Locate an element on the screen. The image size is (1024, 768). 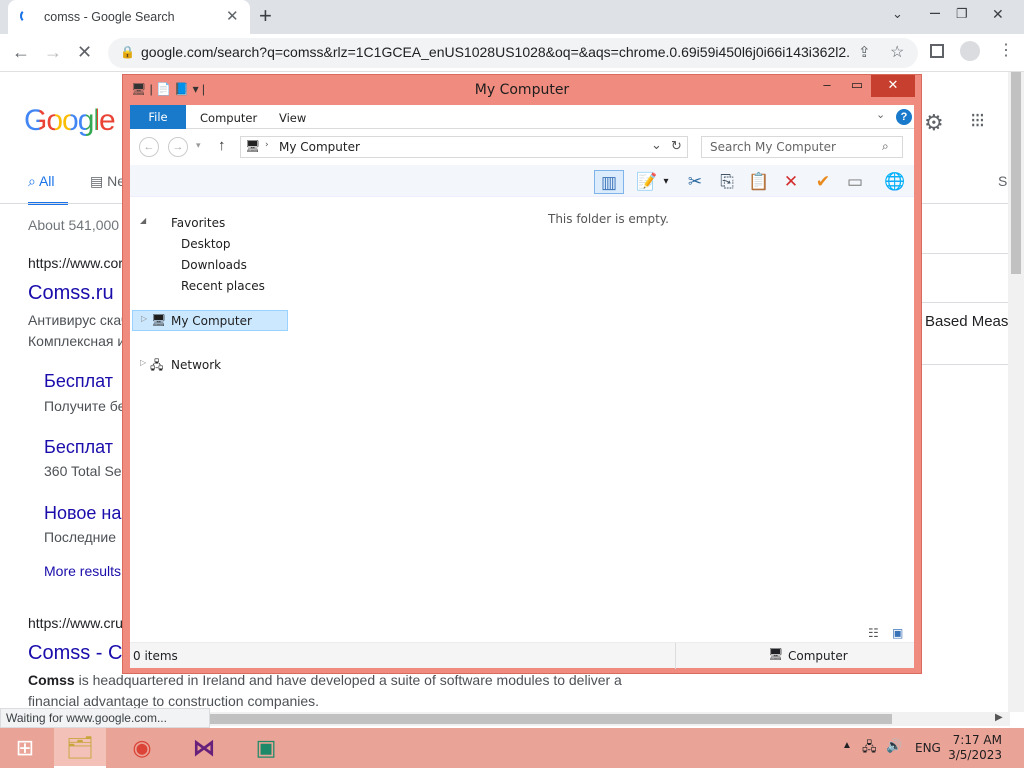
address-dropdown-icon: ⌄ is located at coordinates (656, 145).